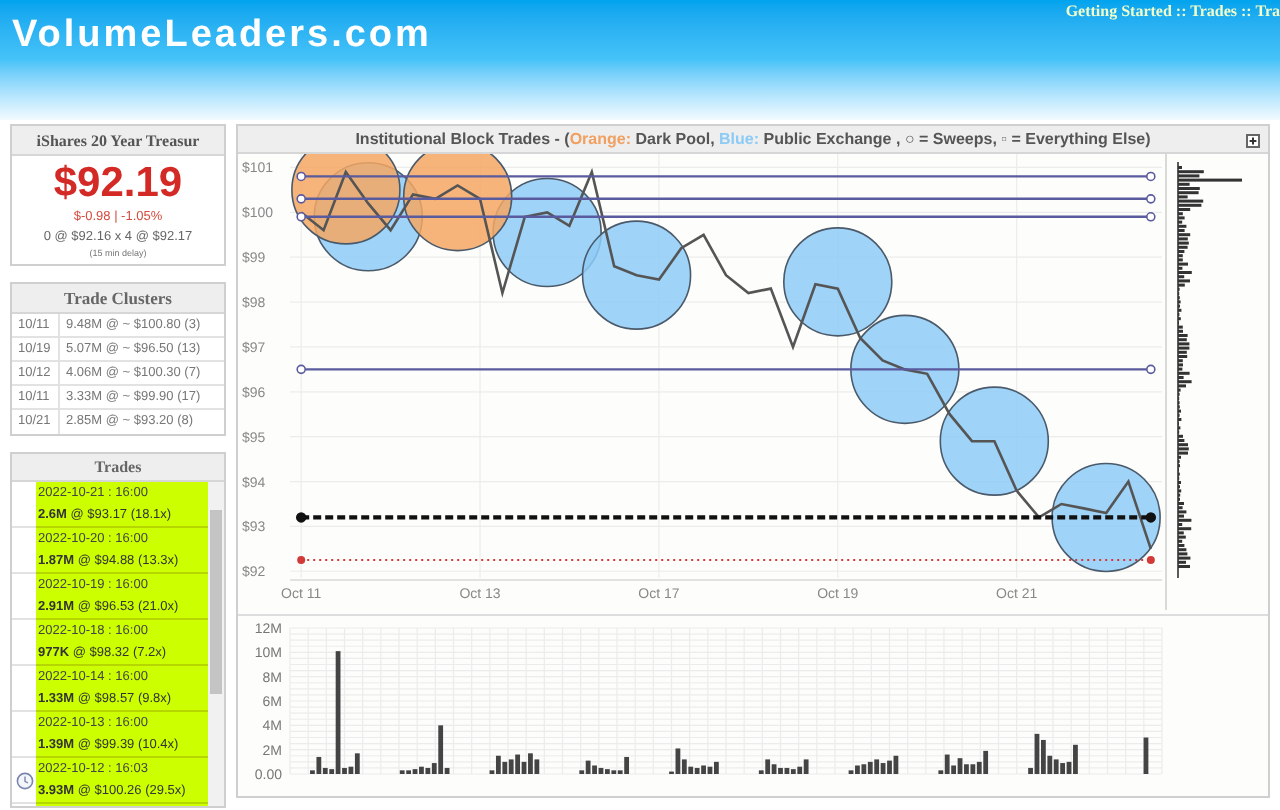  Describe the element at coordinates (753, 139) in the screenshot. I see `chart-title: Institutional Block Trades - (Orange: Dark Pool, Blue: Public Exchange , ○ = Sweeps, ▫ = Everything Else)` at that location.